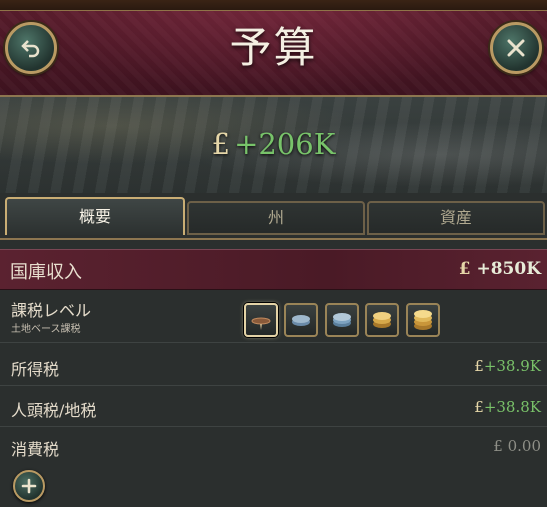  What do you see at coordinates (54, 410) in the screenshot?
I see `poll-tax-label: 人頭税/地税` at bounding box center [54, 410].